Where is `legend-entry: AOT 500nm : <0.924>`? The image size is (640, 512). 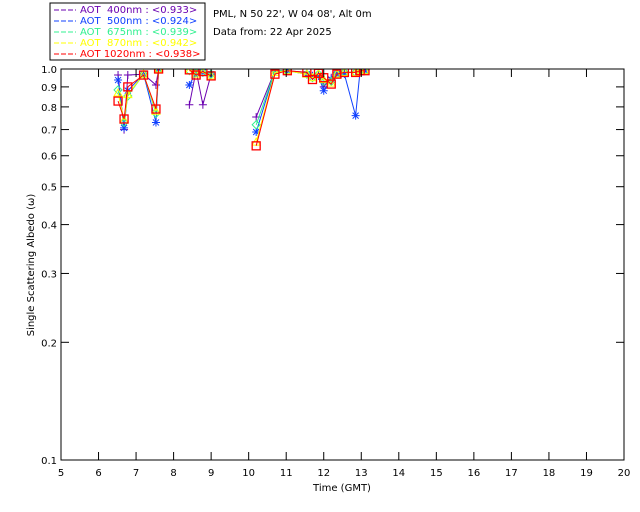
legend-entry: AOT 500nm : <0.924> is located at coordinates (138, 21).